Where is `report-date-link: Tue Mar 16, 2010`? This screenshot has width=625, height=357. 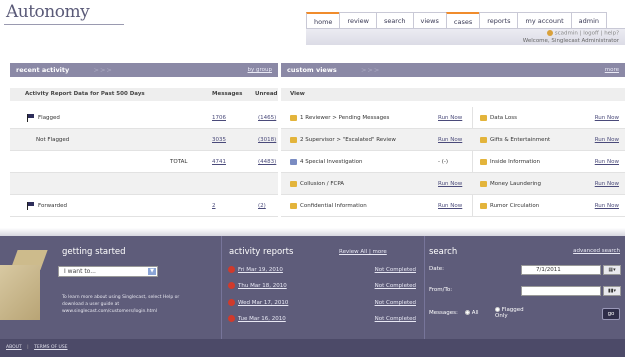
report-date-link: Tue Mar 16, 2010 is located at coordinates (262, 319).